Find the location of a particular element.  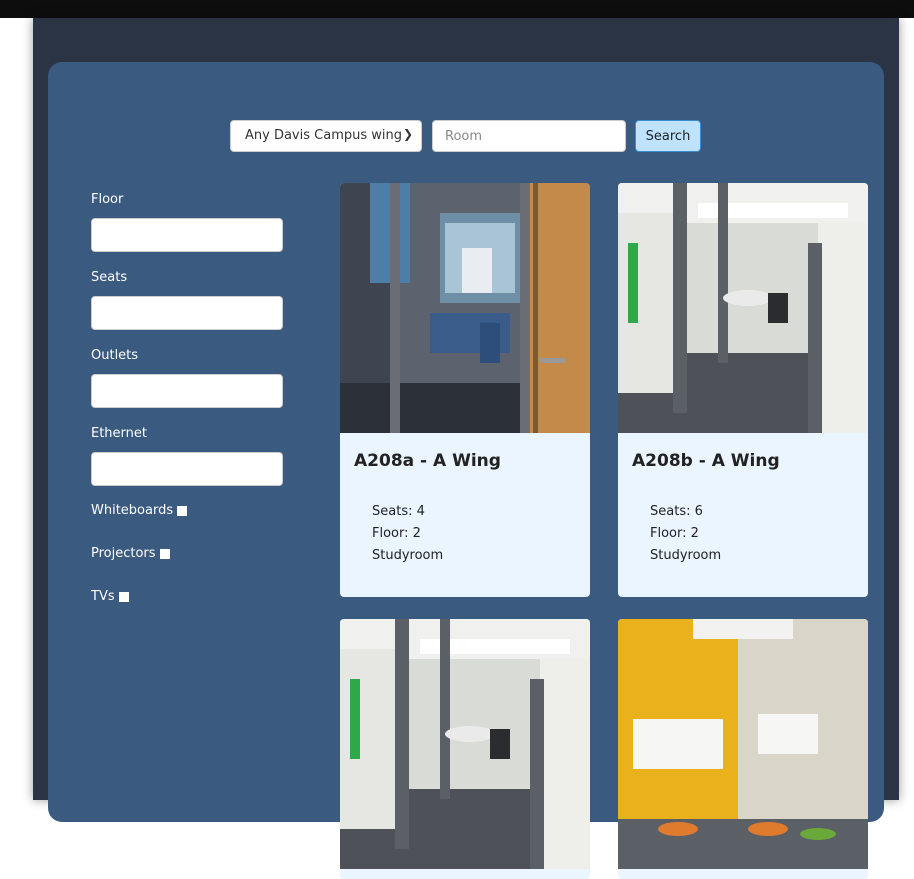

tvs-checkbox is located at coordinates (123, 596).